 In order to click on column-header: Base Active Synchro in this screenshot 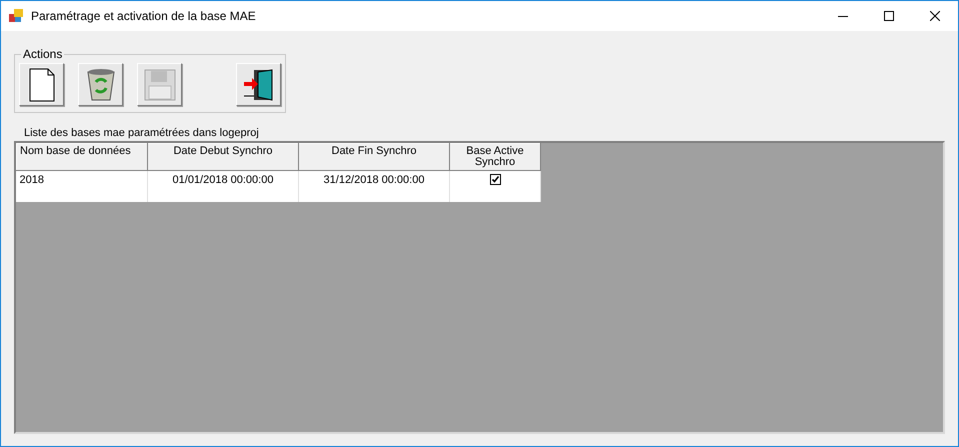, I will do `click(495, 157)`.